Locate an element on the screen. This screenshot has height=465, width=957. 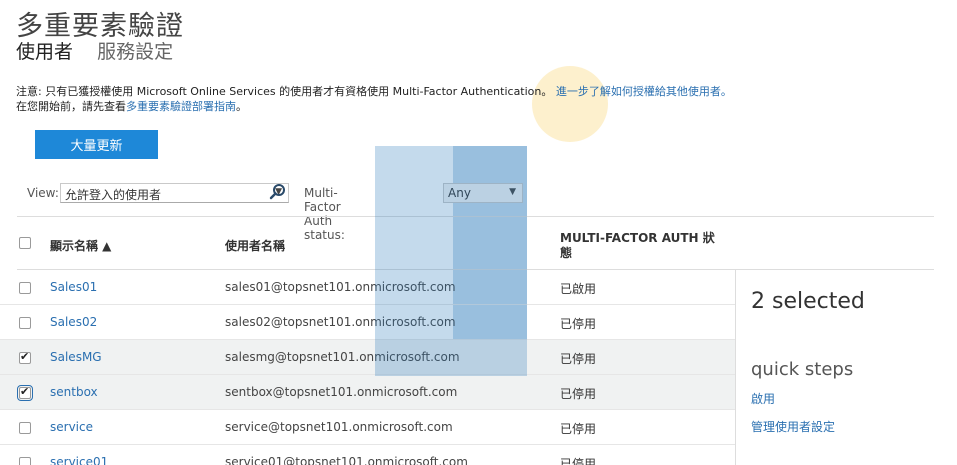
tab-bar: 使用者 服務設定 is located at coordinates (103, 50).